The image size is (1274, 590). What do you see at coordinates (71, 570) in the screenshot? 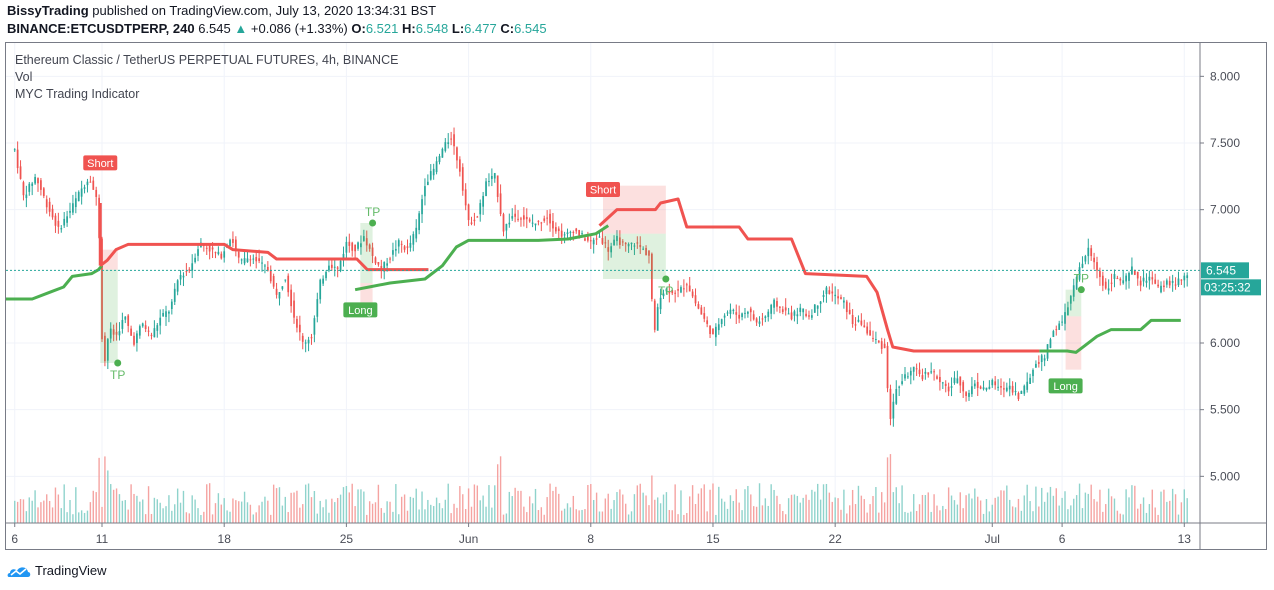
I see `brand-name: TradingView` at bounding box center [71, 570].